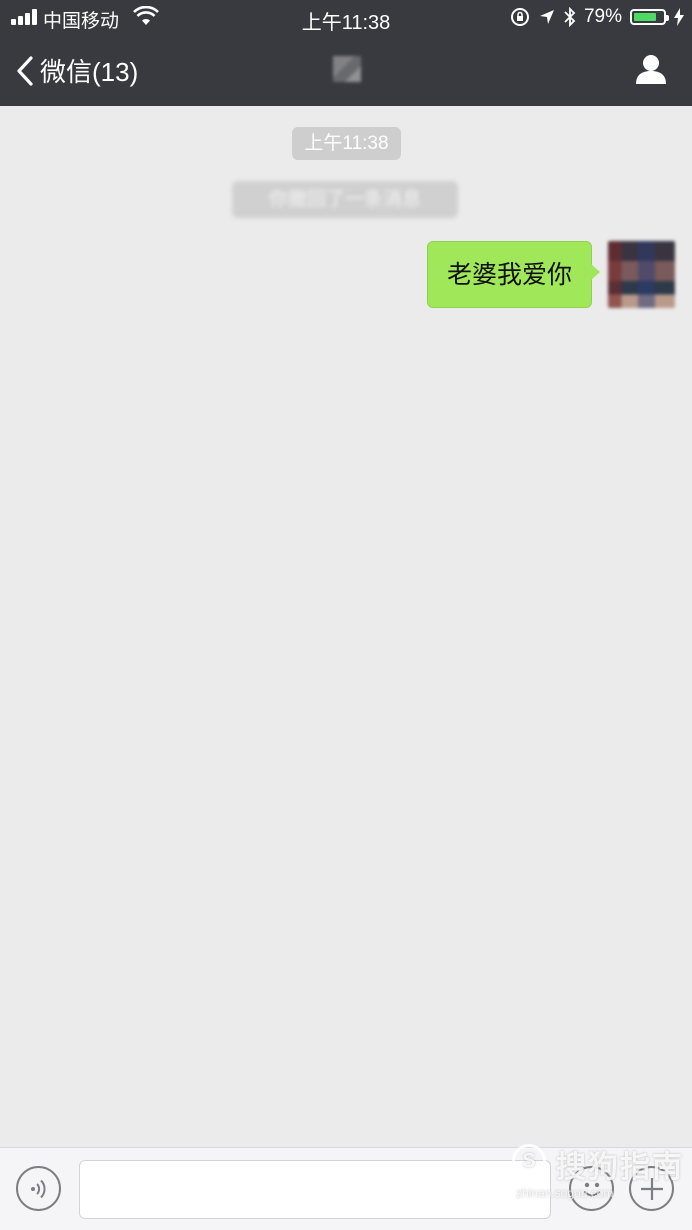 This screenshot has width=692, height=1230. I want to click on chevron-left-icon, so click(25, 70).